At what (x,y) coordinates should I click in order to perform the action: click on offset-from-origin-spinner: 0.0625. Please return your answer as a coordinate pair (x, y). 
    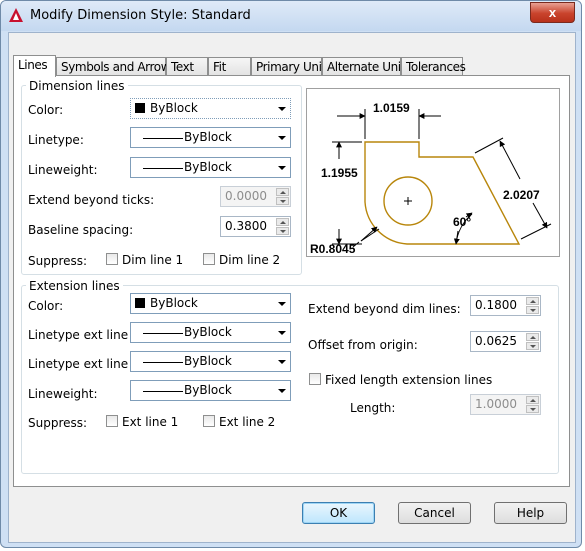
    Looking at the image, I should click on (505, 341).